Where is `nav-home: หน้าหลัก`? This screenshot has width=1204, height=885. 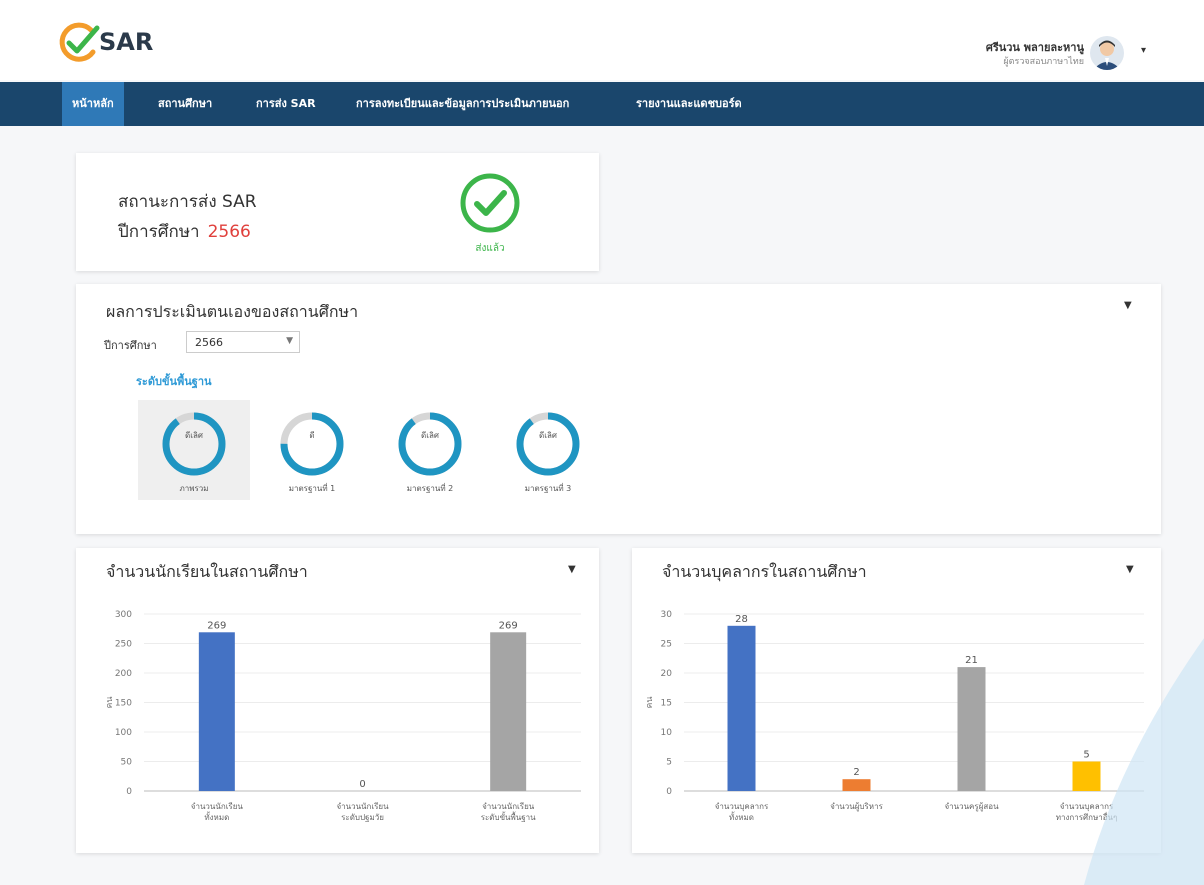 nav-home: หน้าหลัก is located at coordinates (93, 104).